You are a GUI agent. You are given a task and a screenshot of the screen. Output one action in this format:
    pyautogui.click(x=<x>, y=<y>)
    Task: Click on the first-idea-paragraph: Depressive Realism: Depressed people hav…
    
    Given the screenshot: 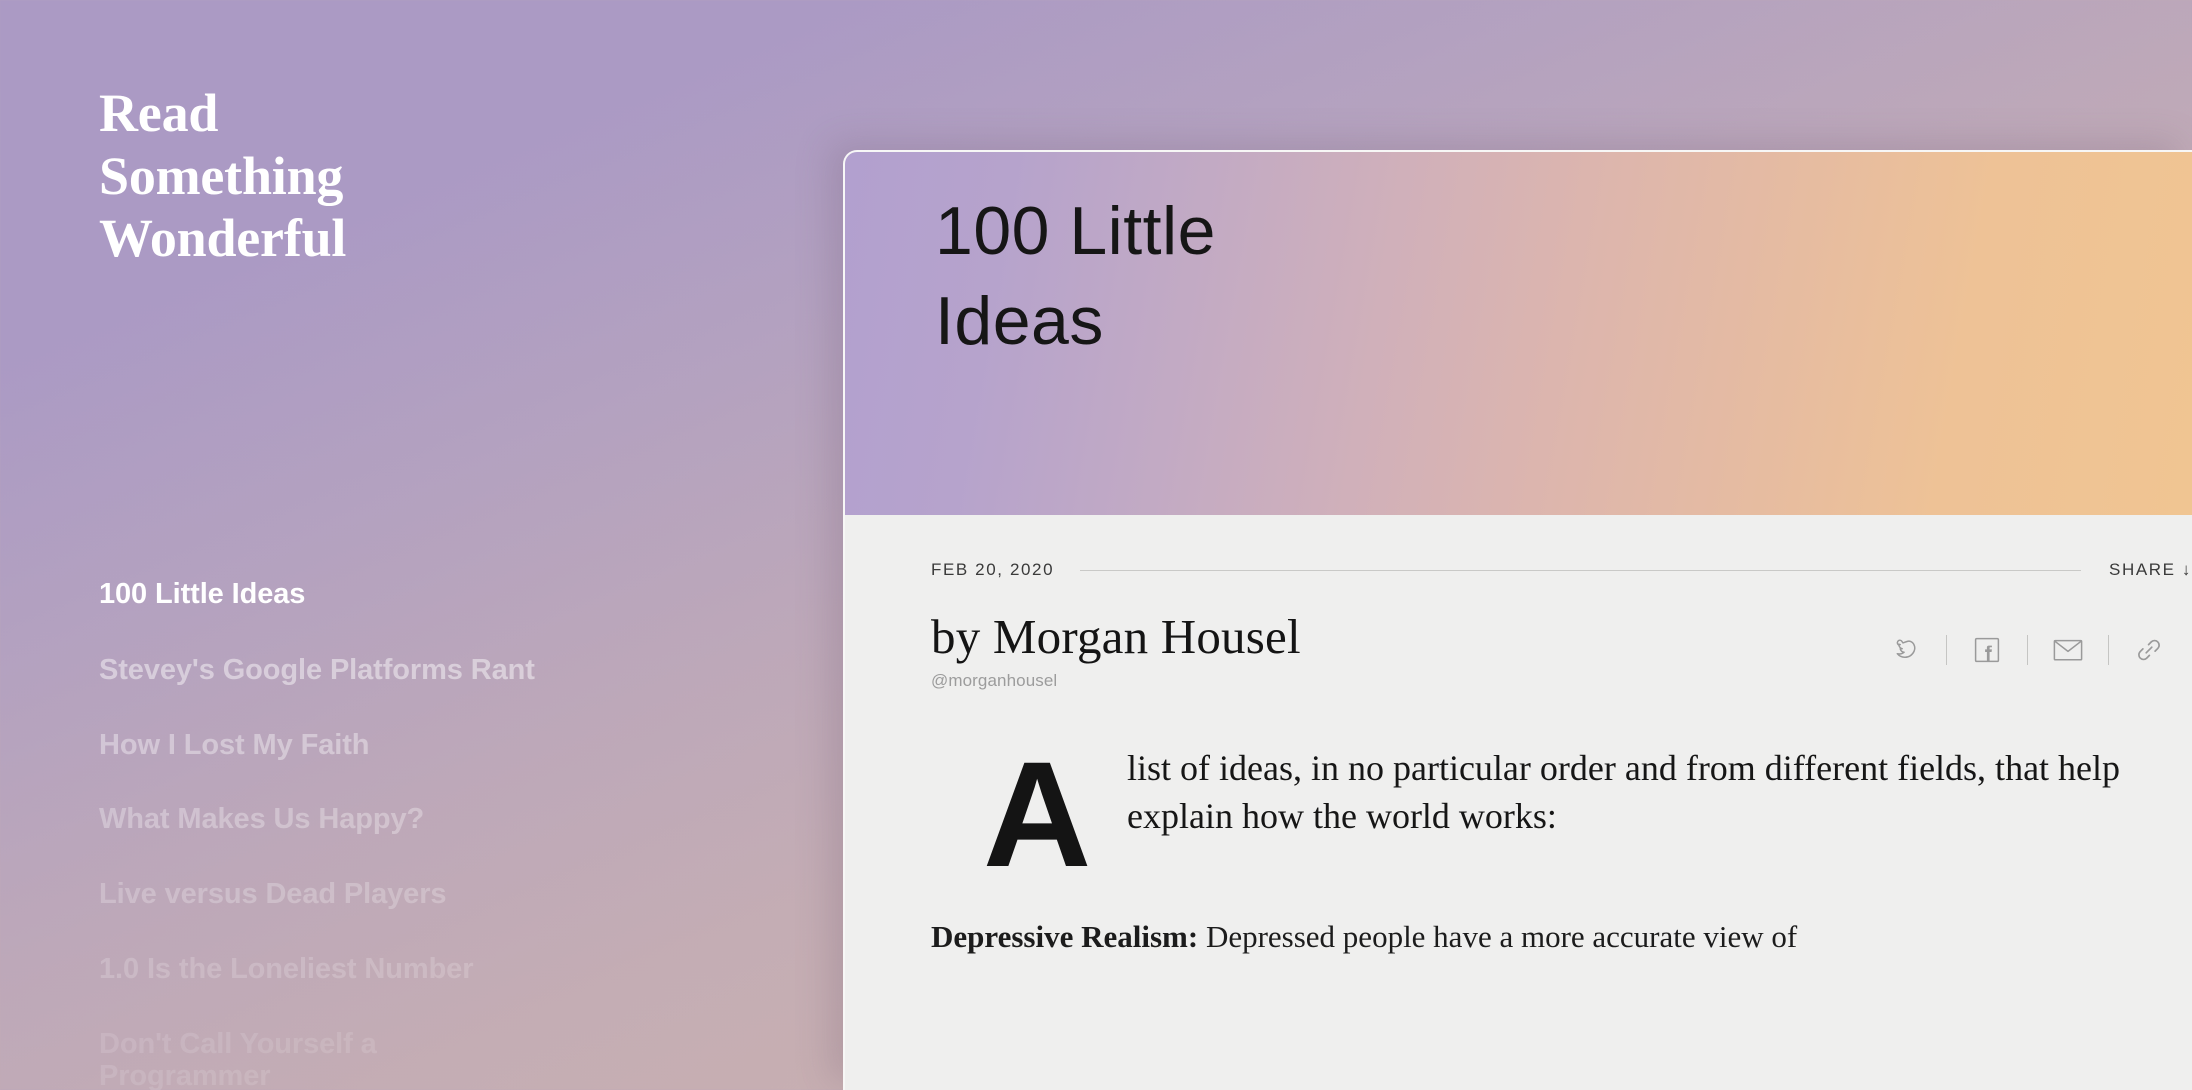 What is the action you would take?
    pyautogui.click(x=1559, y=937)
    